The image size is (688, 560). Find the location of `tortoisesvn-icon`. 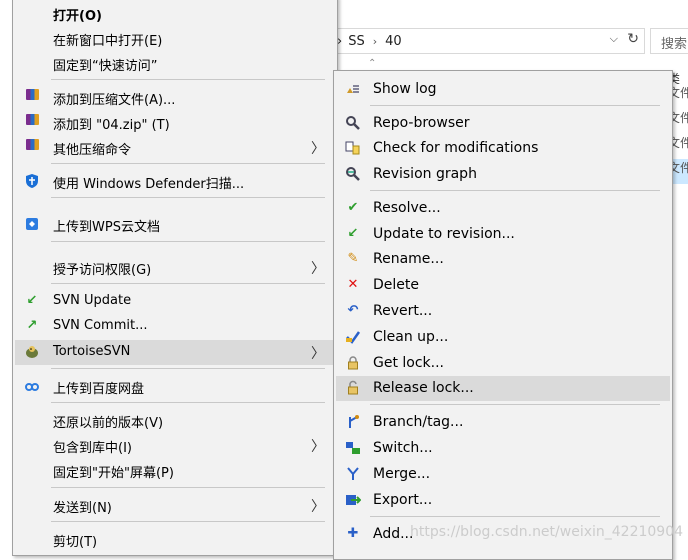

tortoisesvn-icon is located at coordinates (32, 352).